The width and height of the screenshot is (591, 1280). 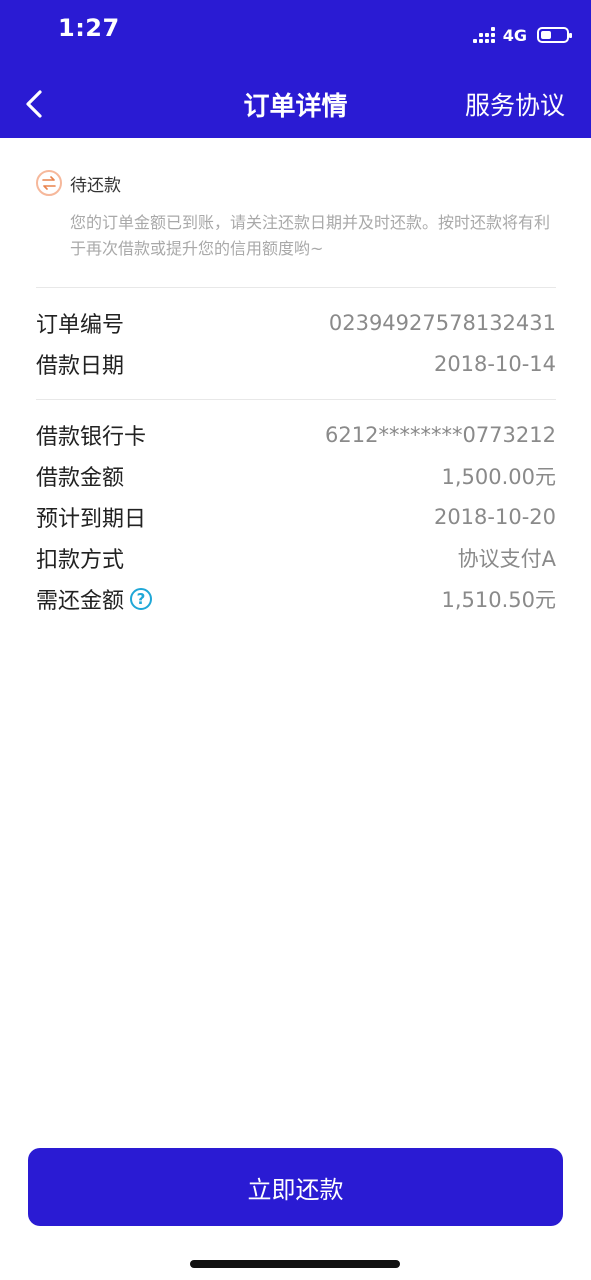 I want to click on network-type: 4G, so click(x=514, y=35).